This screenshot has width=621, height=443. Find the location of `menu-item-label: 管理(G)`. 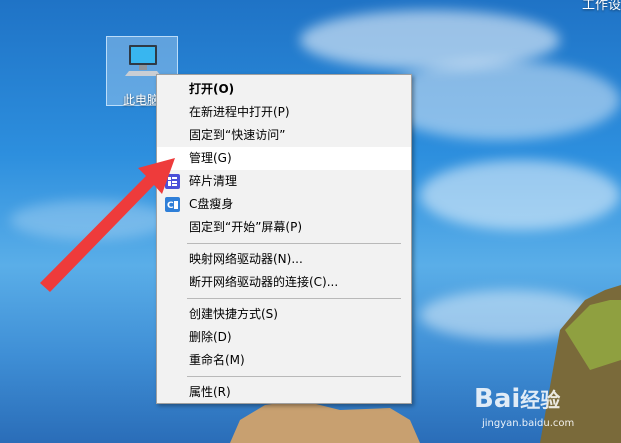

menu-item-label: 管理(G) is located at coordinates (210, 158).